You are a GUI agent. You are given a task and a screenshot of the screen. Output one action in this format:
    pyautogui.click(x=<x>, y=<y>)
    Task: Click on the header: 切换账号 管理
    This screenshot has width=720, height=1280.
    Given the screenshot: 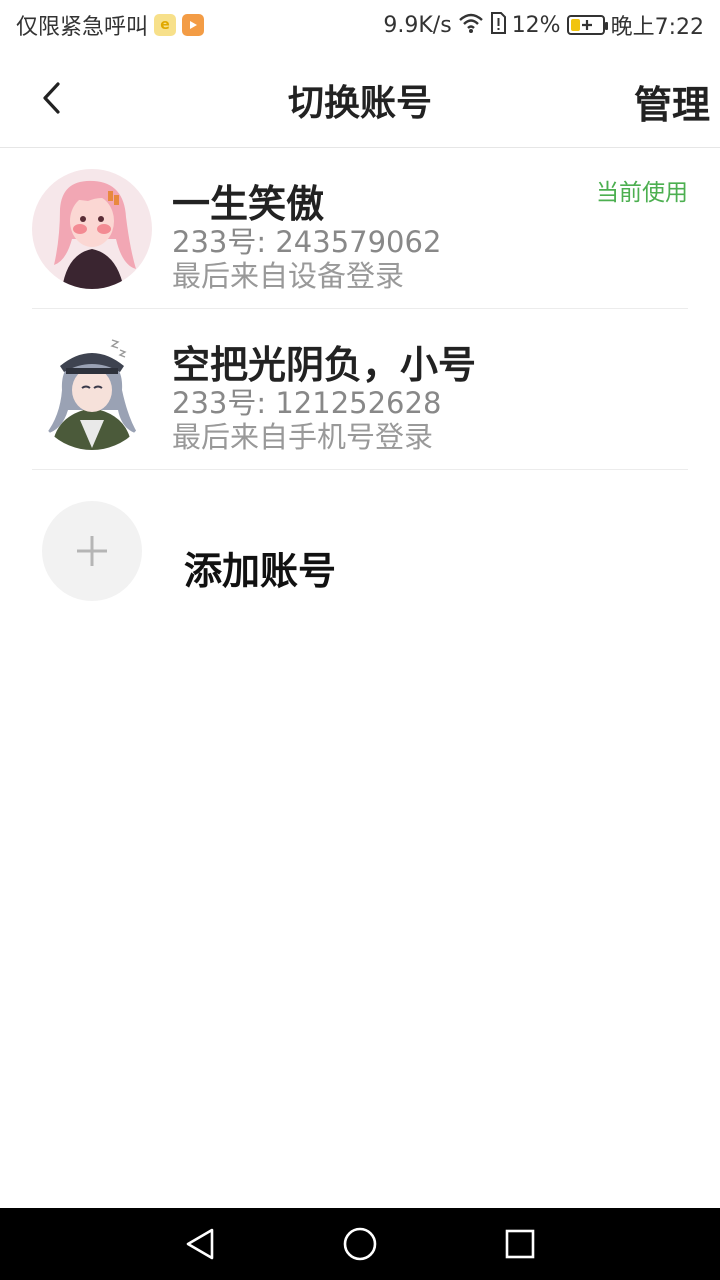 What is the action you would take?
    pyautogui.click(x=360, y=99)
    